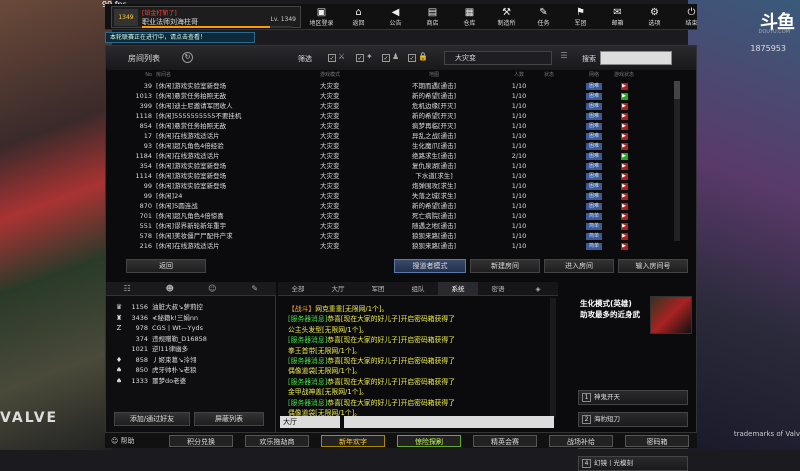  Describe the element at coordinates (594, 96) in the screenshot. I see `difficulty-badge: 困难` at that location.